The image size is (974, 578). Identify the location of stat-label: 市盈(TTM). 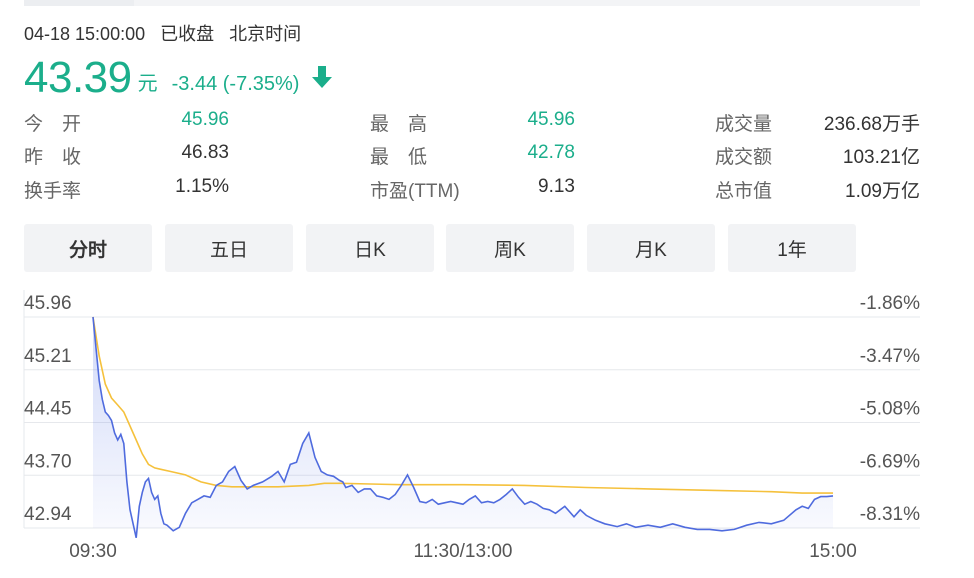
(415, 191).